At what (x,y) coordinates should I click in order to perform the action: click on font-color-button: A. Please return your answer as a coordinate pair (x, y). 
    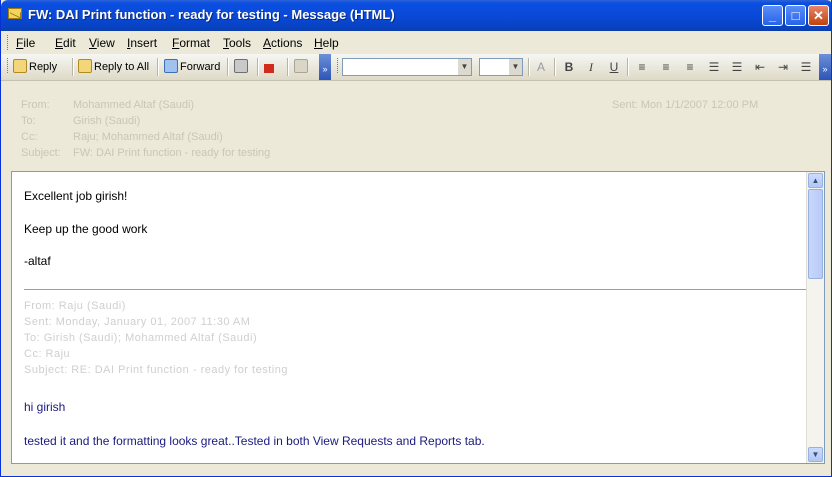
    Looking at the image, I should click on (541, 67).